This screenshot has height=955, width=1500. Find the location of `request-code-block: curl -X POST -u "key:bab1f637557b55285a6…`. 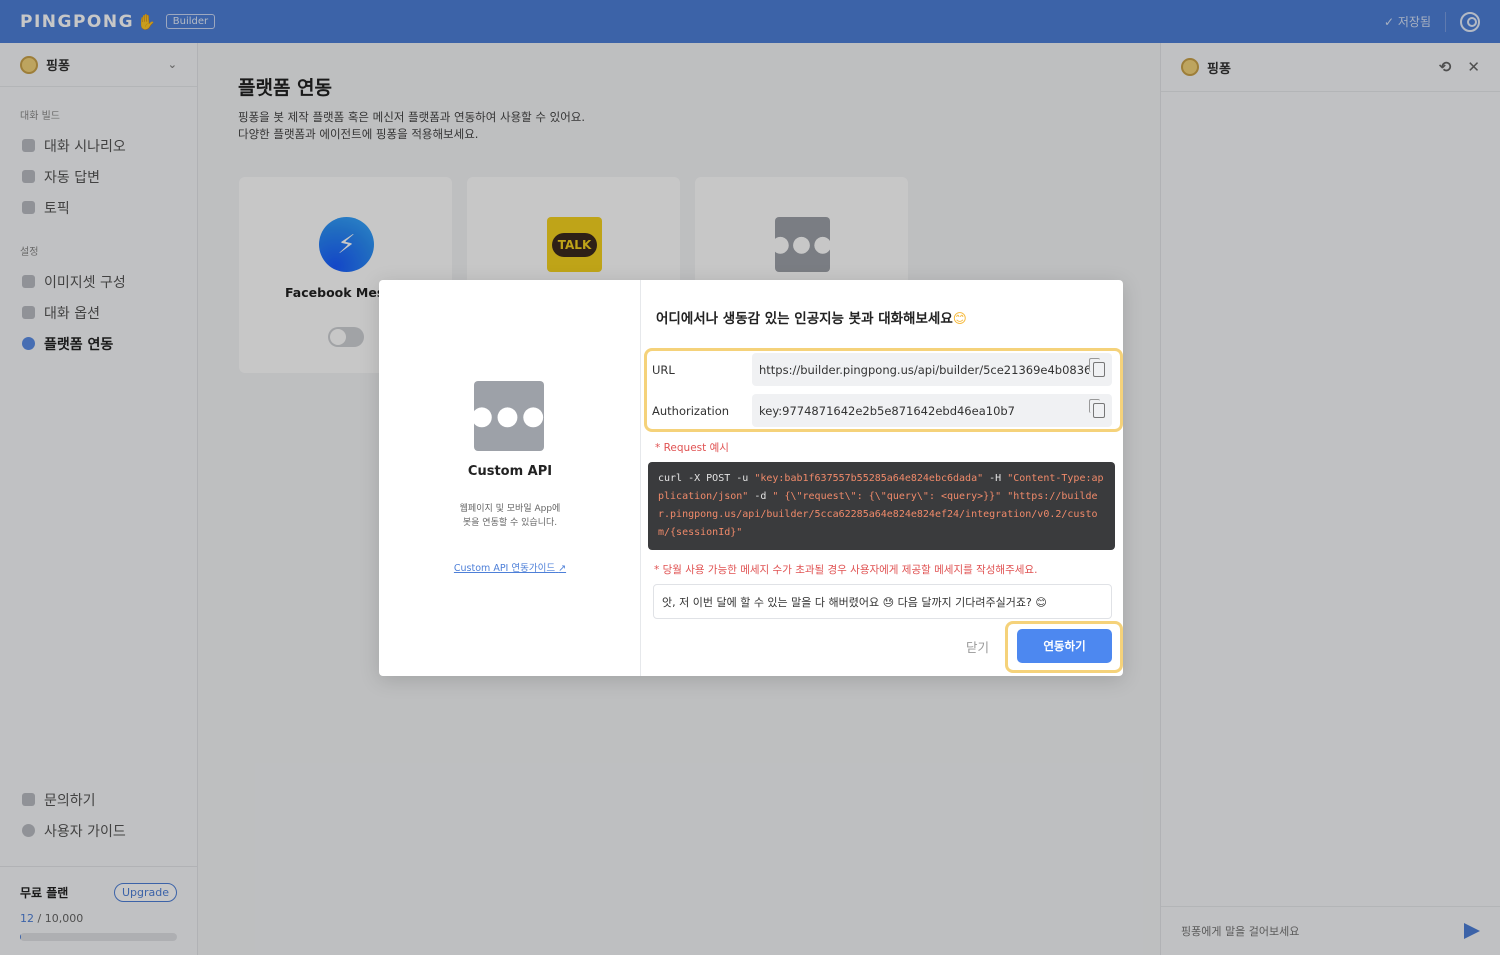

request-code-block: curl -X POST -u "key:bab1f637557b55285a6… is located at coordinates (881, 506).